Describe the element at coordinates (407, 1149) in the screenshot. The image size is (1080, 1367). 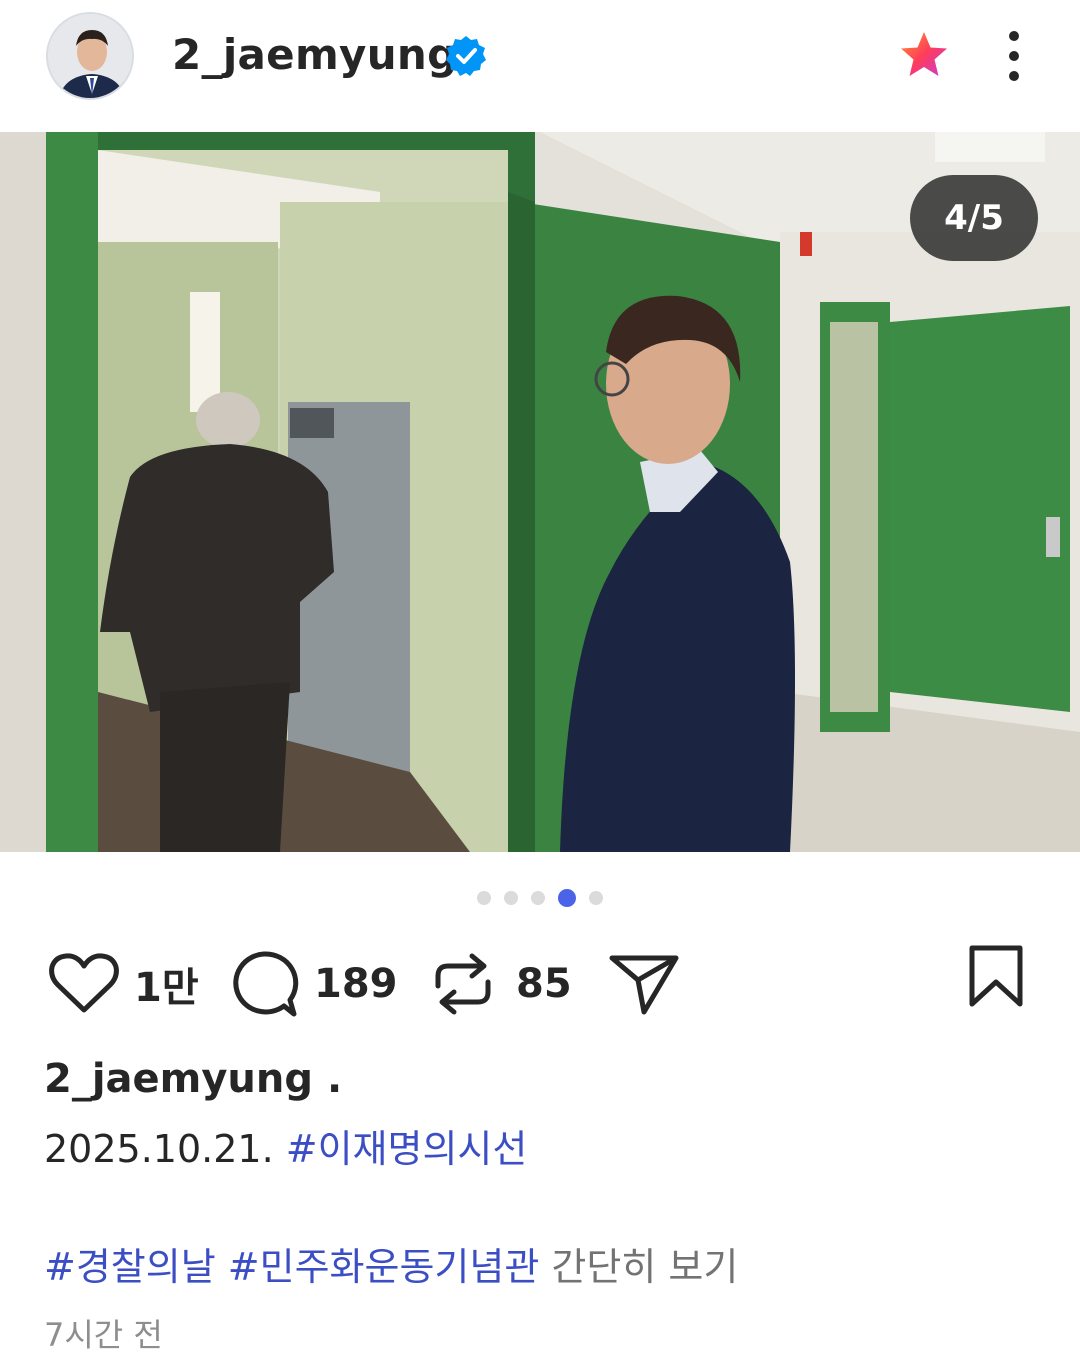
I see `hashtag-link: #이재명의시선` at that location.